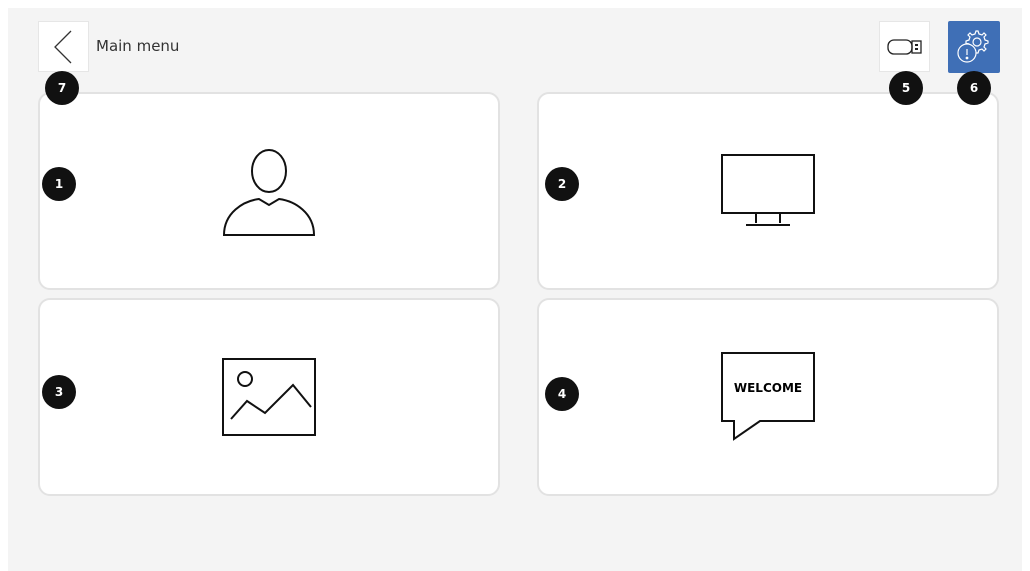  I want to click on chevron-left-icon, so click(62, 46).